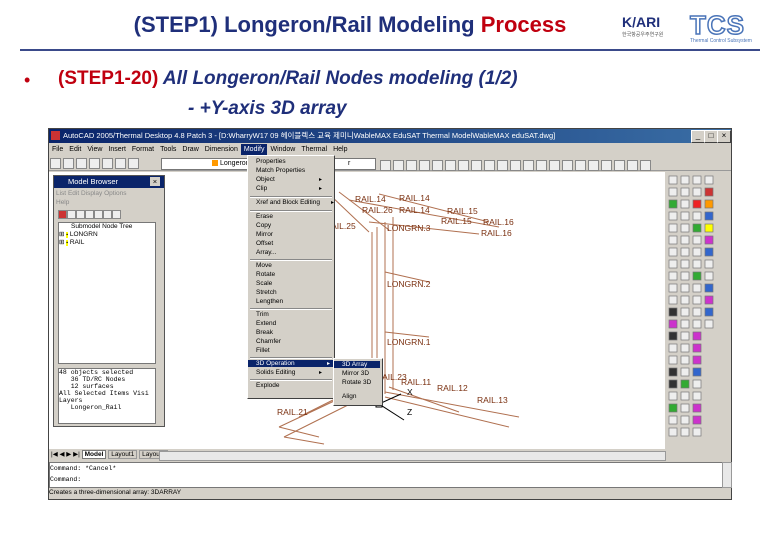 The image size is (780, 540). What do you see at coordinates (264, 332) in the screenshot?
I see `menu-item-break: Break` at bounding box center [264, 332].